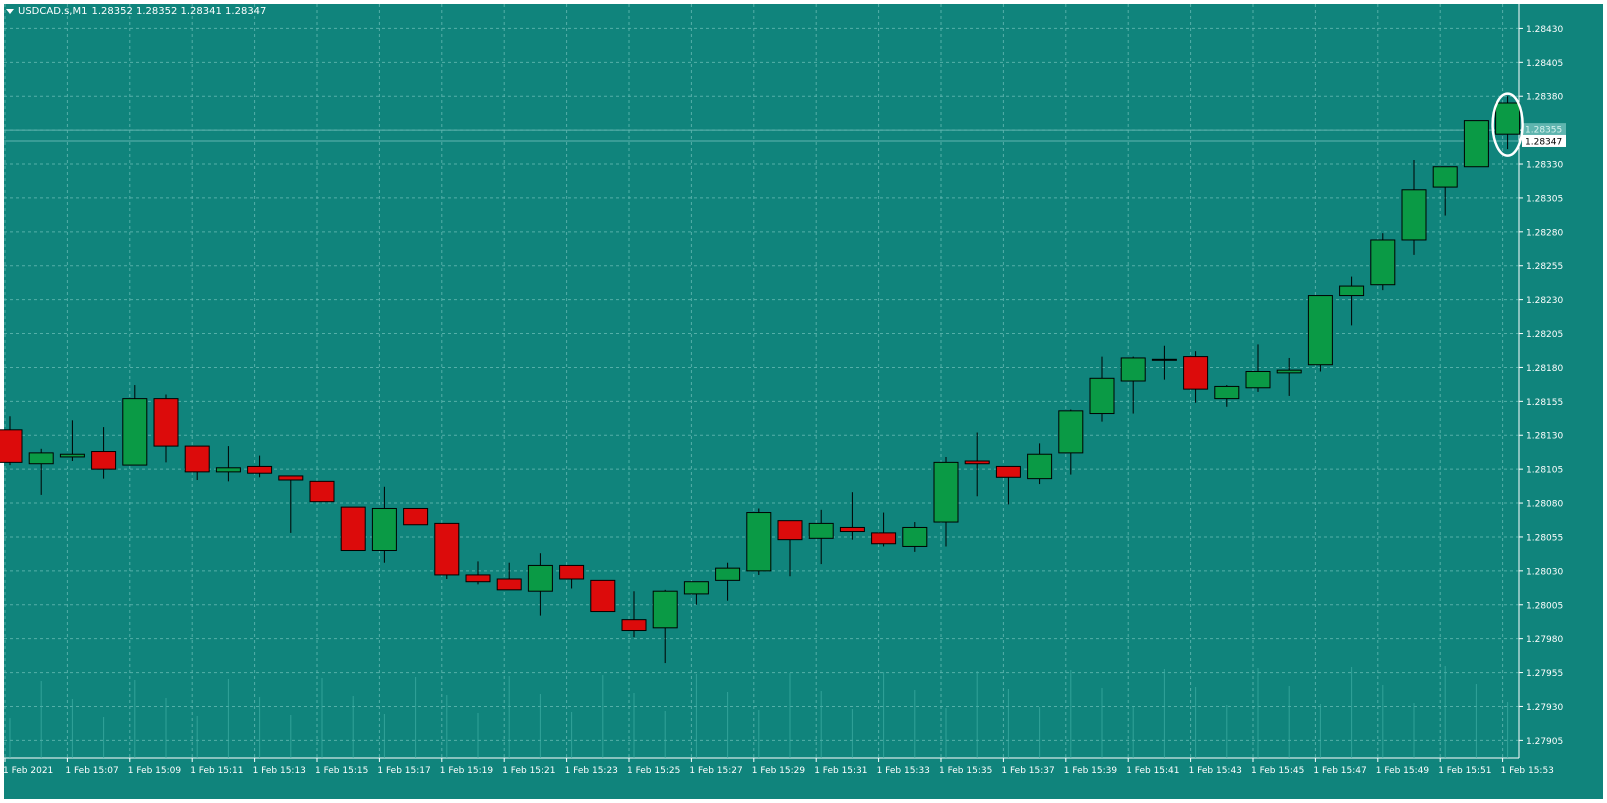 Image resolution: width=1607 pixels, height=803 pixels. Describe the element at coordinates (1544, 742) in the screenshot. I see `y-tick-label: 1.27905` at that location.